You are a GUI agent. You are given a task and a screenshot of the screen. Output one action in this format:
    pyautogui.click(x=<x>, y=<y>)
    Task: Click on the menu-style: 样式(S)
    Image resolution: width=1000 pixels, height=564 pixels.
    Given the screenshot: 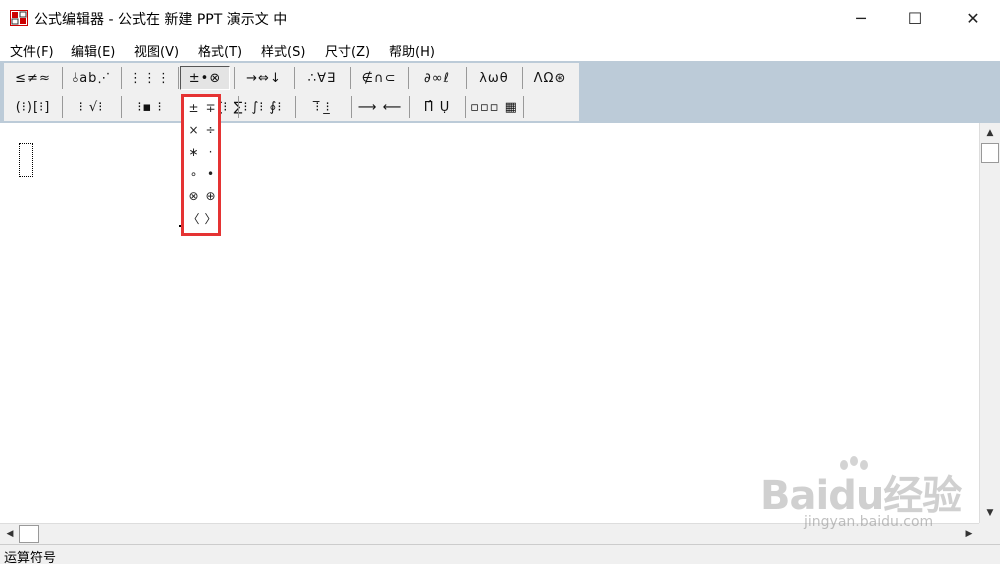 What is the action you would take?
    pyautogui.click(x=283, y=50)
    